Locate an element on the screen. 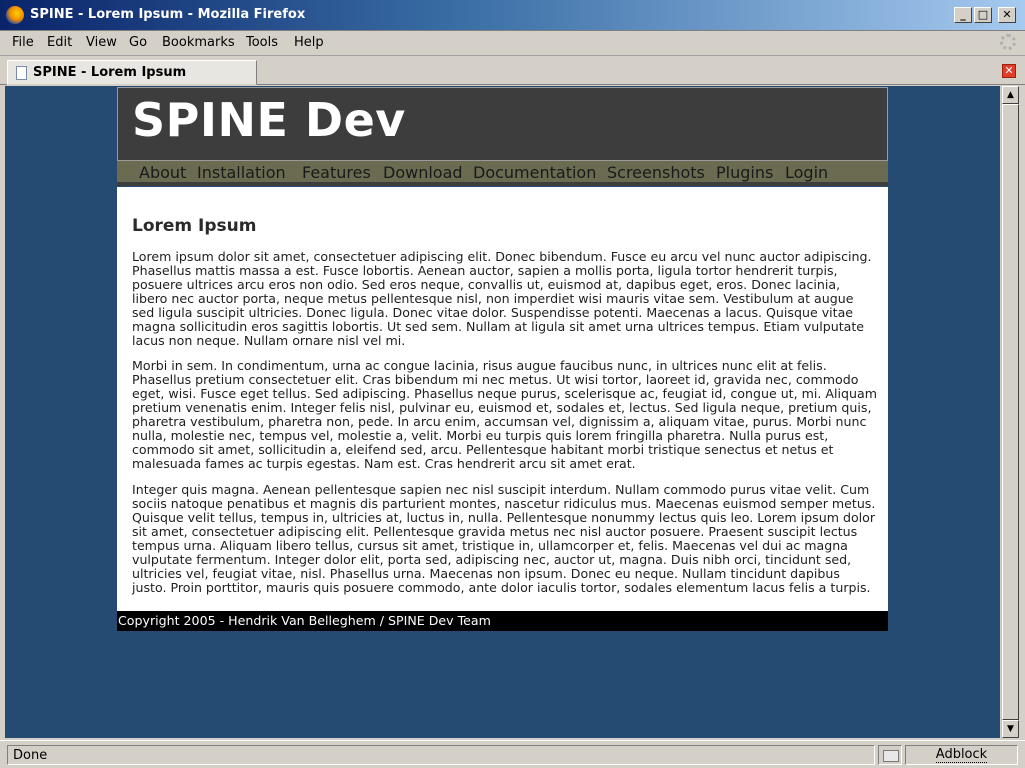  close-window-button: ✕ is located at coordinates (1007, 15).